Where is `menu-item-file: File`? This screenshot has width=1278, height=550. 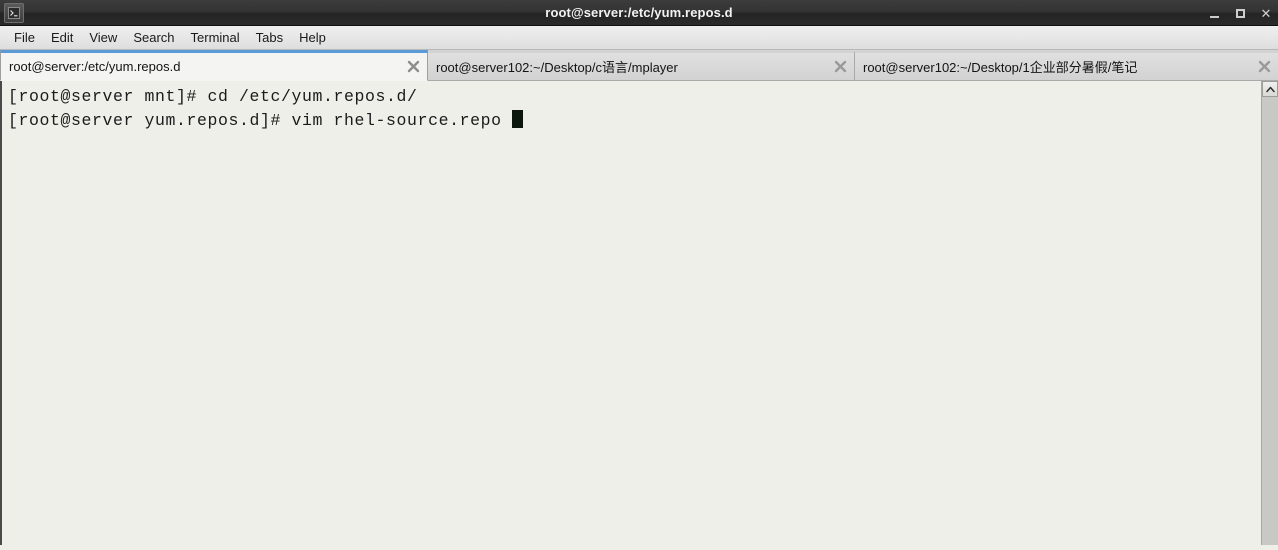 menu-item-file: File is located at coordinates (24, 37).